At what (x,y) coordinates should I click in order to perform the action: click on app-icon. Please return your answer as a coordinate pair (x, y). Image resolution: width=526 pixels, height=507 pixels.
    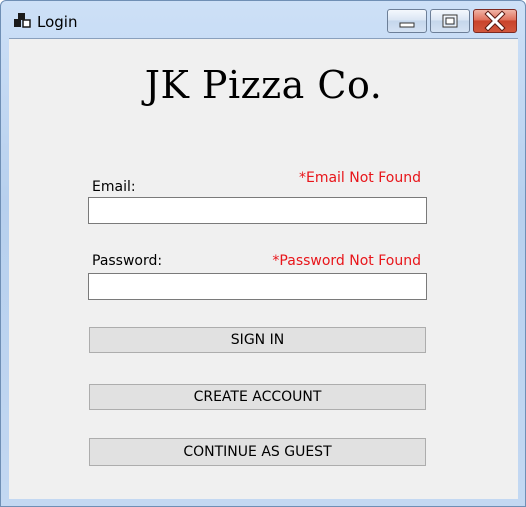
    Looking at the image, I should click on (22, 20).